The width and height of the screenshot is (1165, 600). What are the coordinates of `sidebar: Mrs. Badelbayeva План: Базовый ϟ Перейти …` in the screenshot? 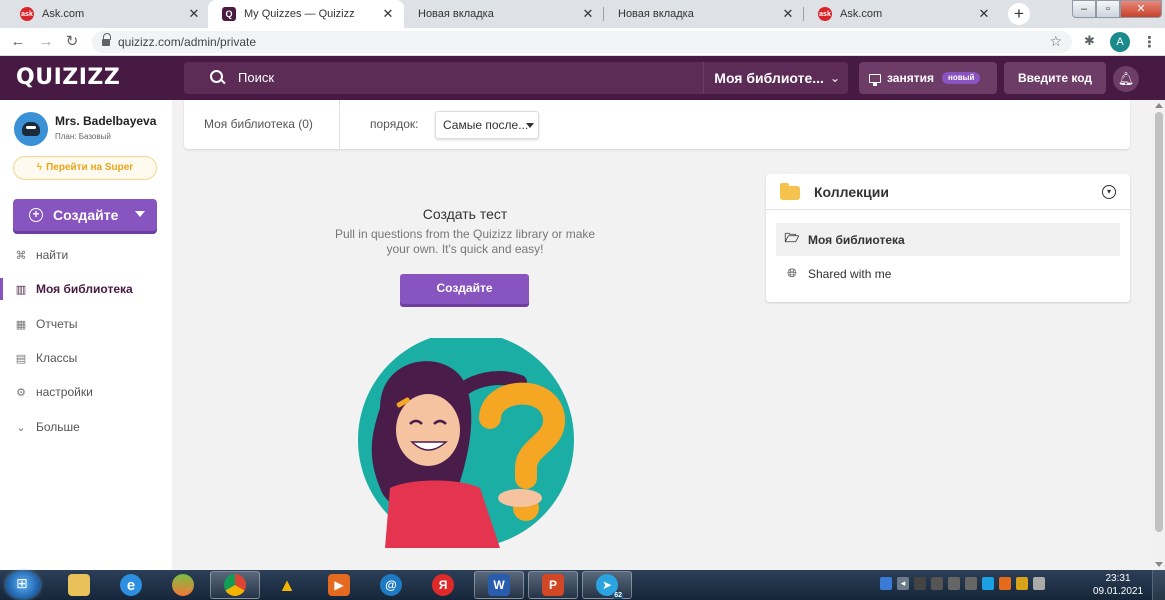 It's located at (86, 335).